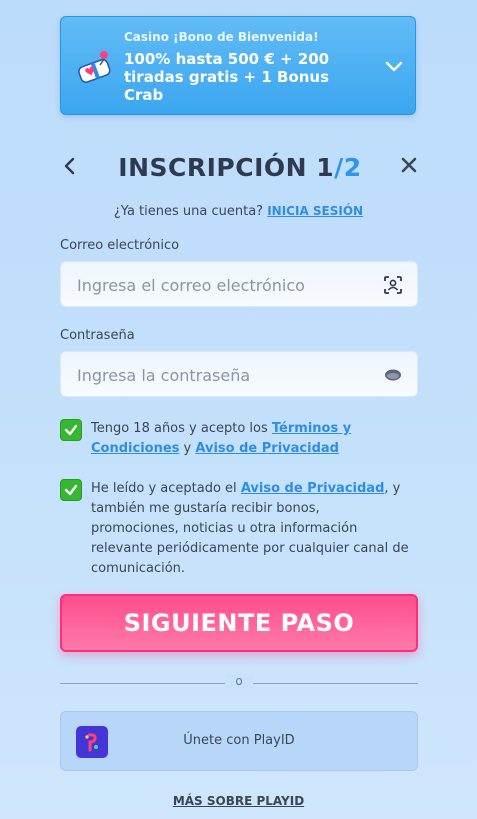 This screenshot has width=477, height=819. I want to click on login-question: ¿Ya tienes una cuenta?, so click(188, 211).